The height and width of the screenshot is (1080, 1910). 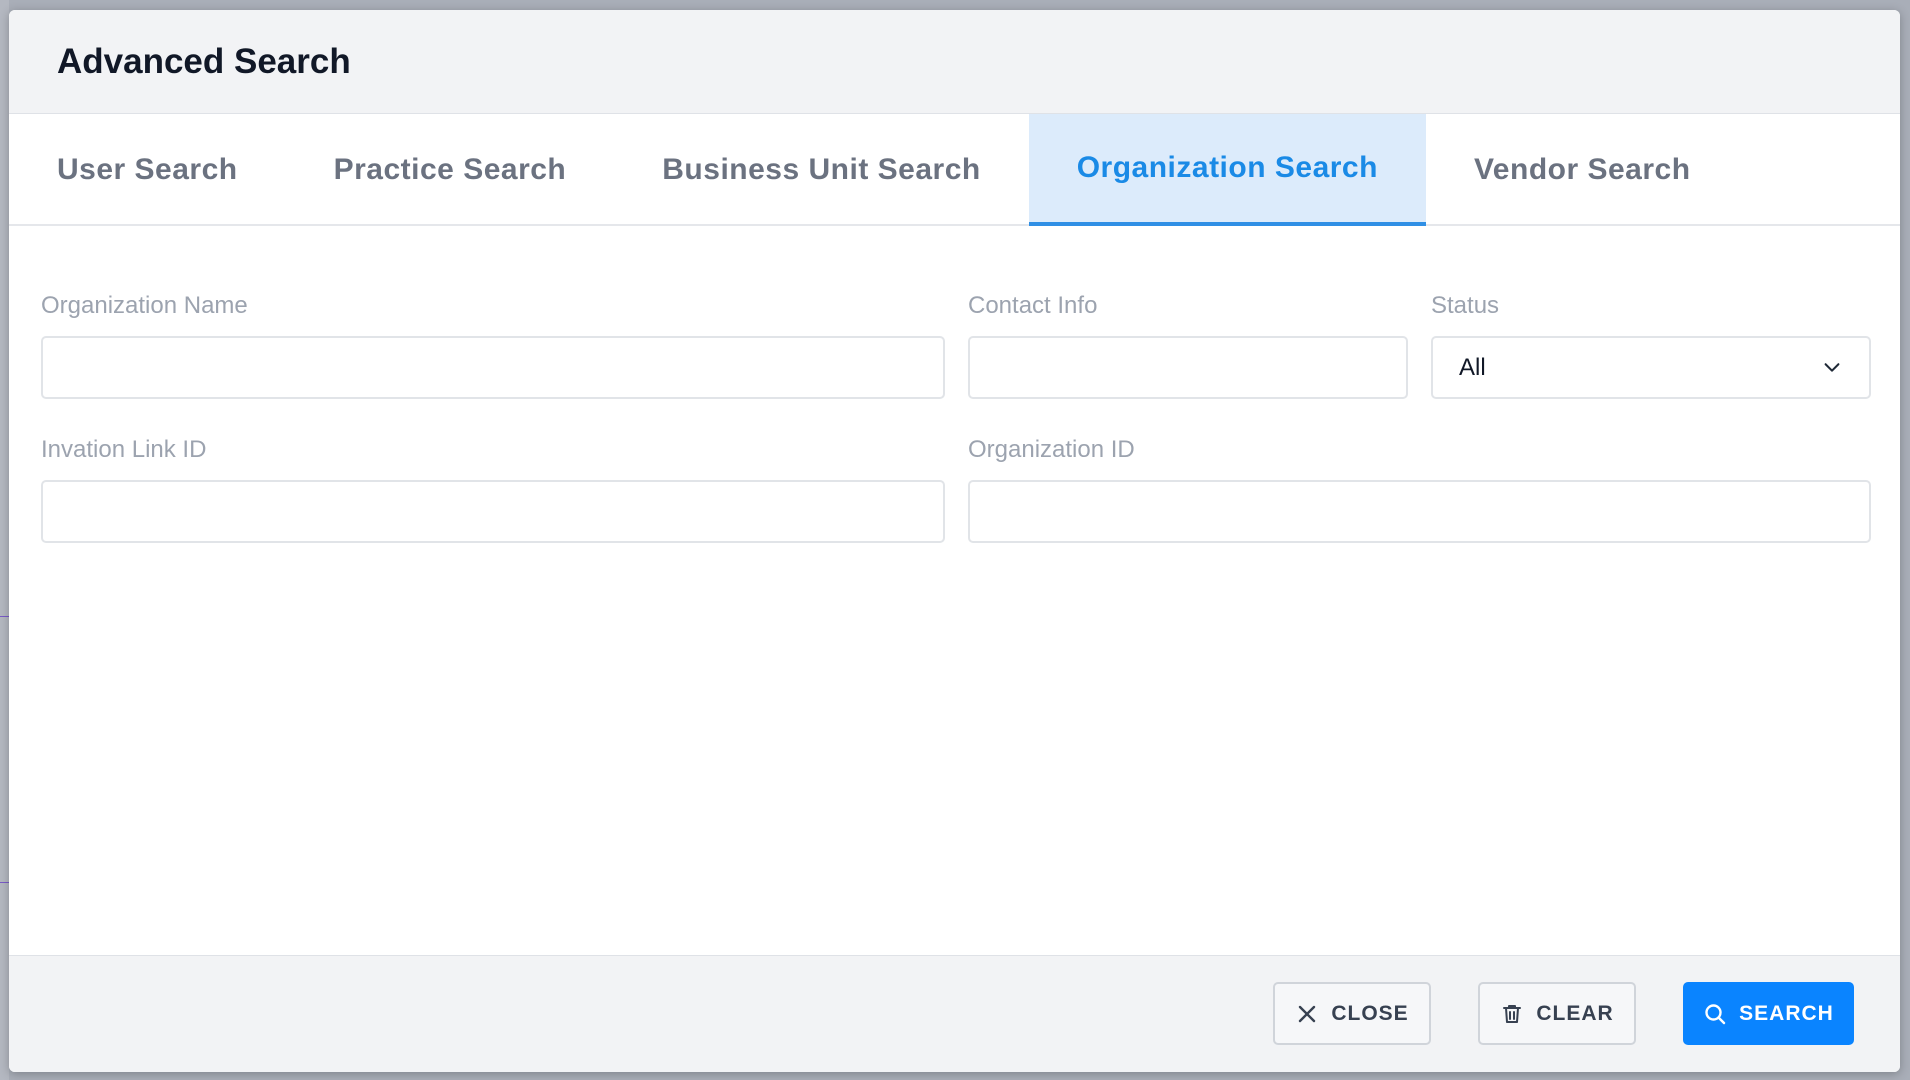 What do you see at coordinates (954, 62) in the screenshot?
I see `modal-header: Advanced Search` at bounding box center [954, 62].